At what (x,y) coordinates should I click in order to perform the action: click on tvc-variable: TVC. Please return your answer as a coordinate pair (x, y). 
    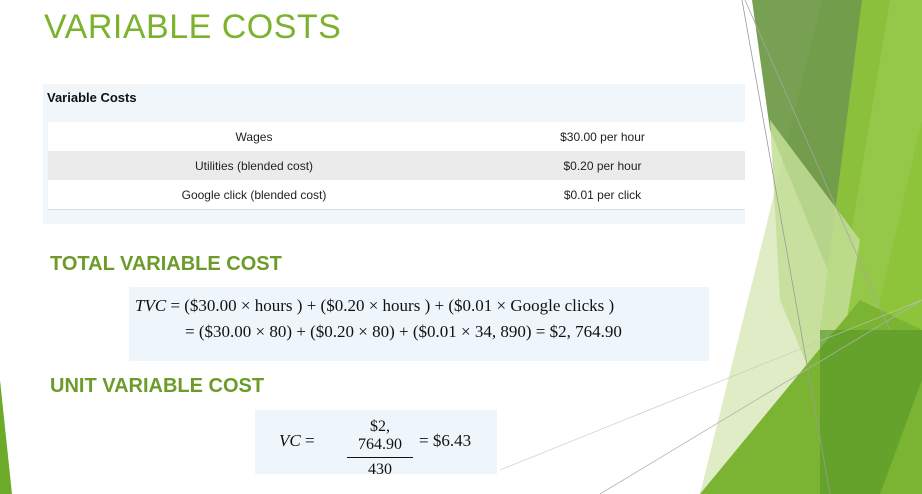
    Looking at the image, I should click on (151, 305).